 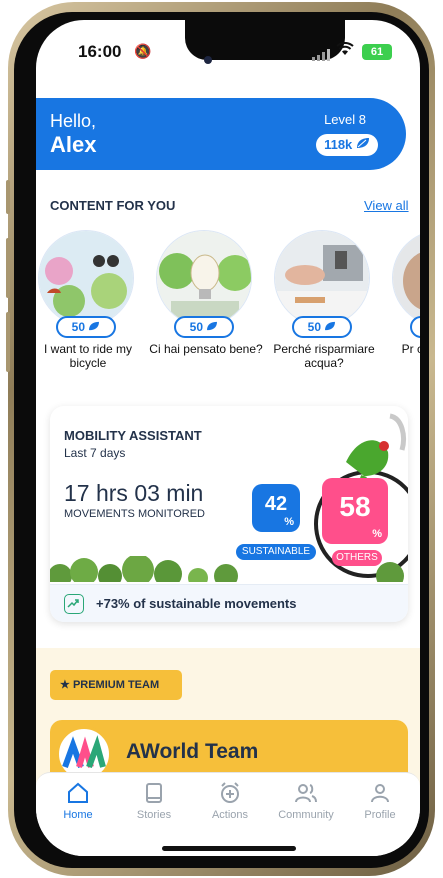 I want to click on others-value: 58, so click(x=355, y=506).